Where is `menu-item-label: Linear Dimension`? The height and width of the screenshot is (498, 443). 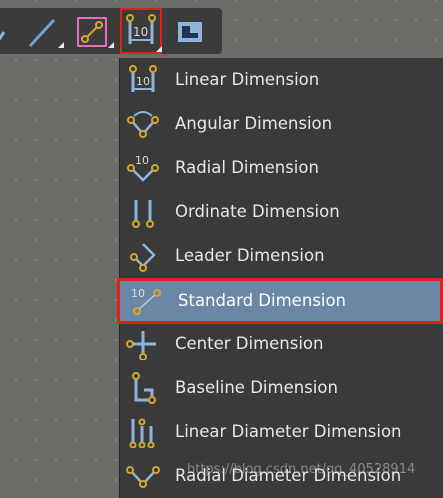
menu-item-label: Linear Dimension is located at coordinates (247, 79).